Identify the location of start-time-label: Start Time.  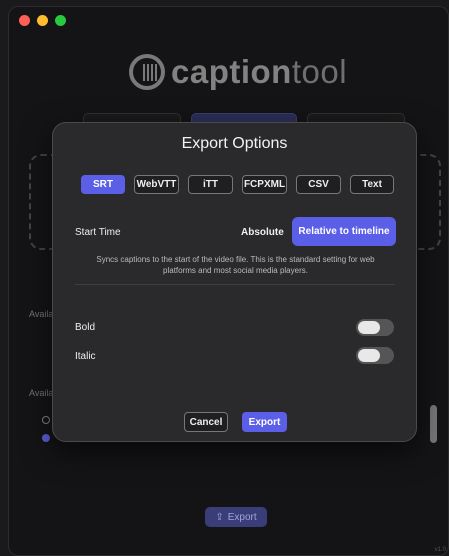
(98, 232).